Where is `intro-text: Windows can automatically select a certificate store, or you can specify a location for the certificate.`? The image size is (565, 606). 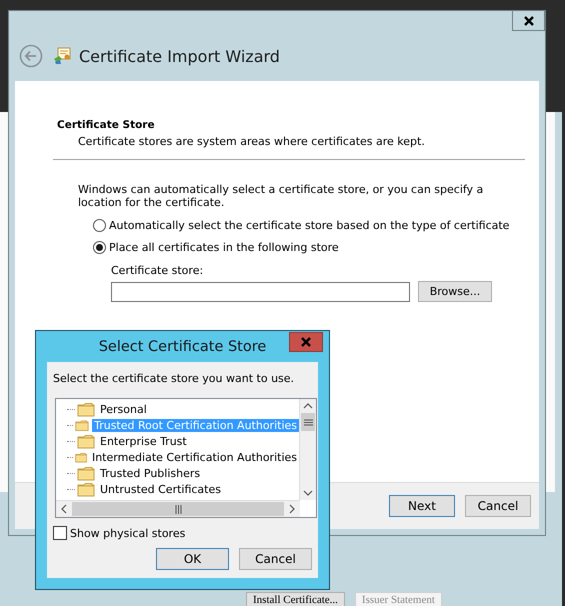 intro-text: Windows can automatically select a certificate store, or you can specify a location for the certificate. is located at coordinates (281, 196).